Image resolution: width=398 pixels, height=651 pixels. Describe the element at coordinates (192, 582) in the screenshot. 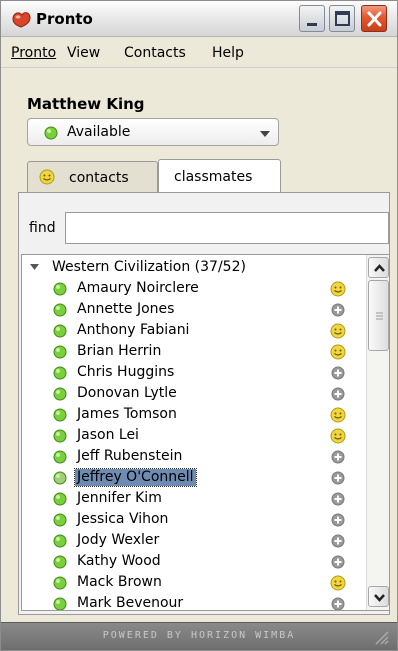

I see `list-item: Mack Brown` at that location.